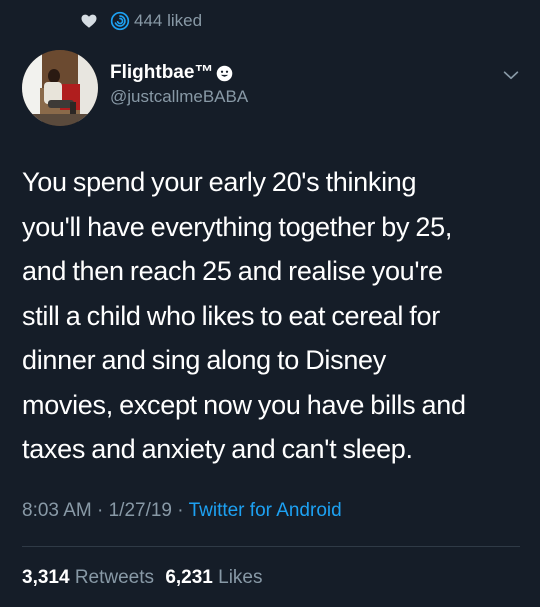 The height and width of the screenshot is (607, 540). What do you see at coordinates (272, 90) in the screenshot?
I see `tweet-header: Flightbae™ @justcallmeBABA` at bounding box center [272, 90].